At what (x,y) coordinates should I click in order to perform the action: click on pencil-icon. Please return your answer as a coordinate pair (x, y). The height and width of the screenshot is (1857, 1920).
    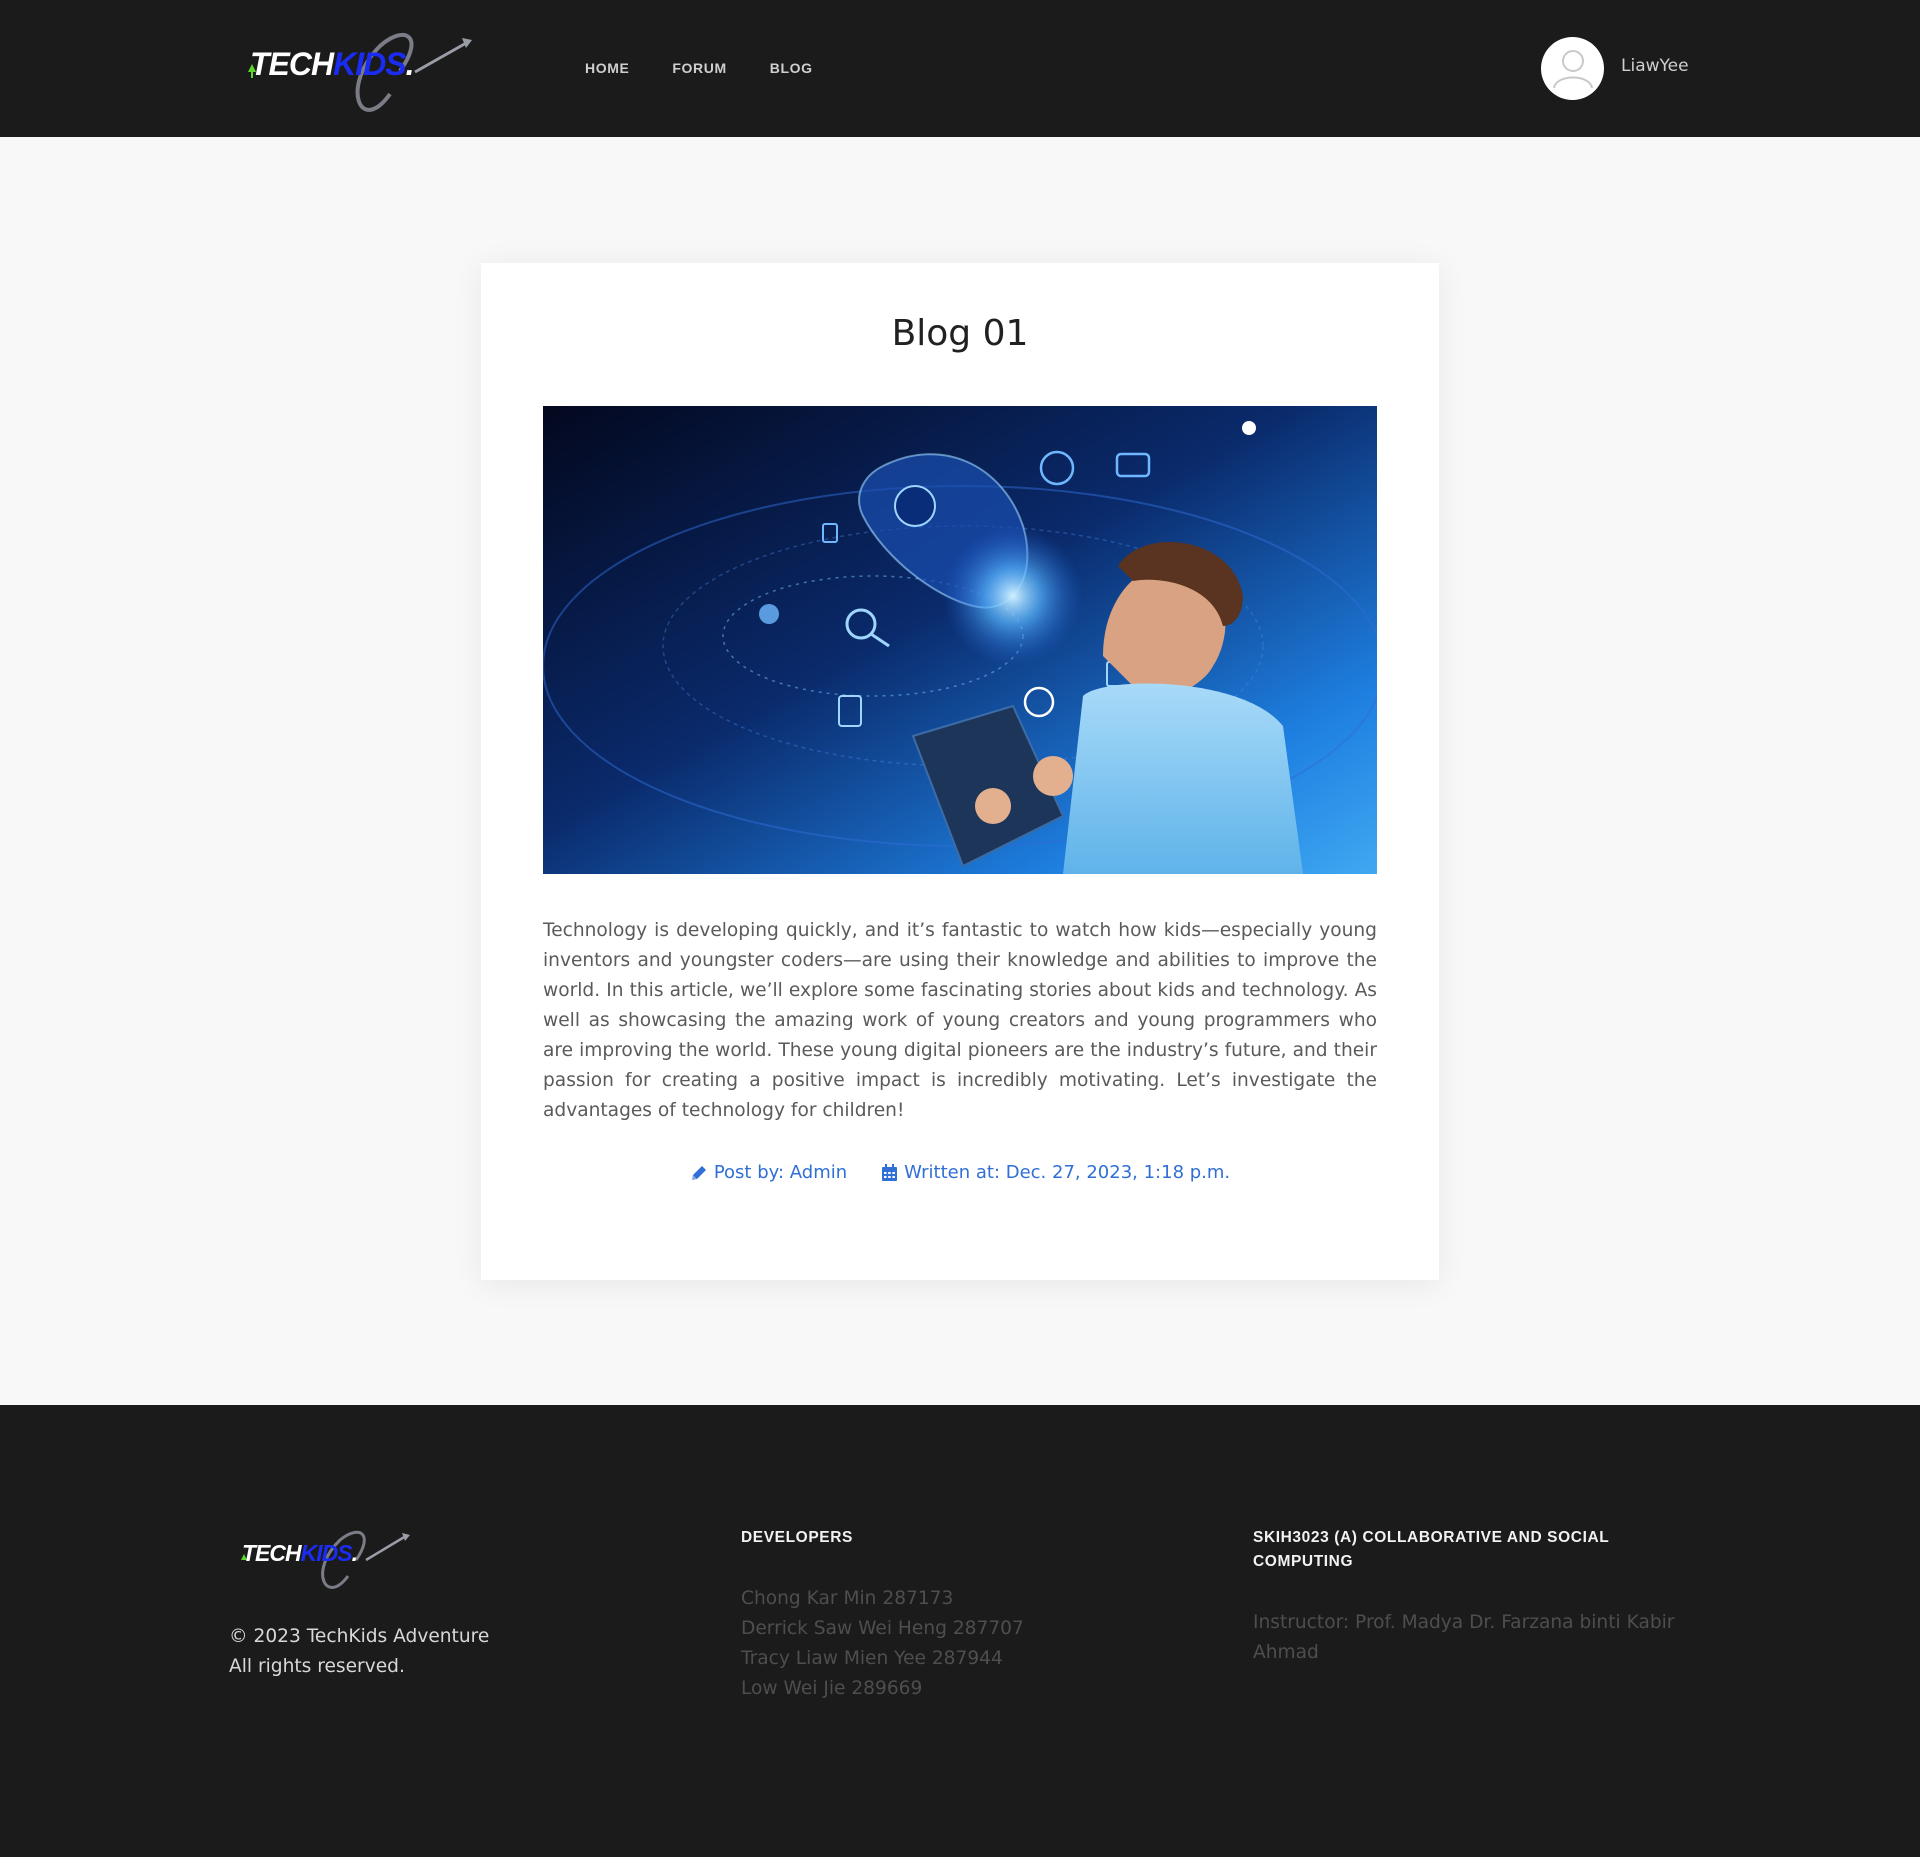
    Looking at the image, I should click on (698, 1172).